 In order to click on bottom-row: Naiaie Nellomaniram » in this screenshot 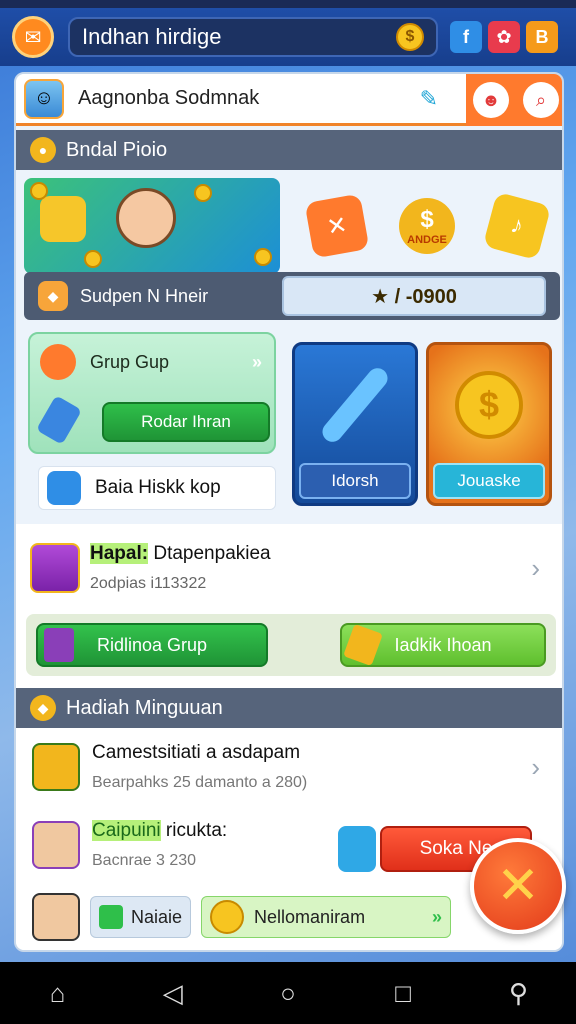, I will do `click(262, 917)`.